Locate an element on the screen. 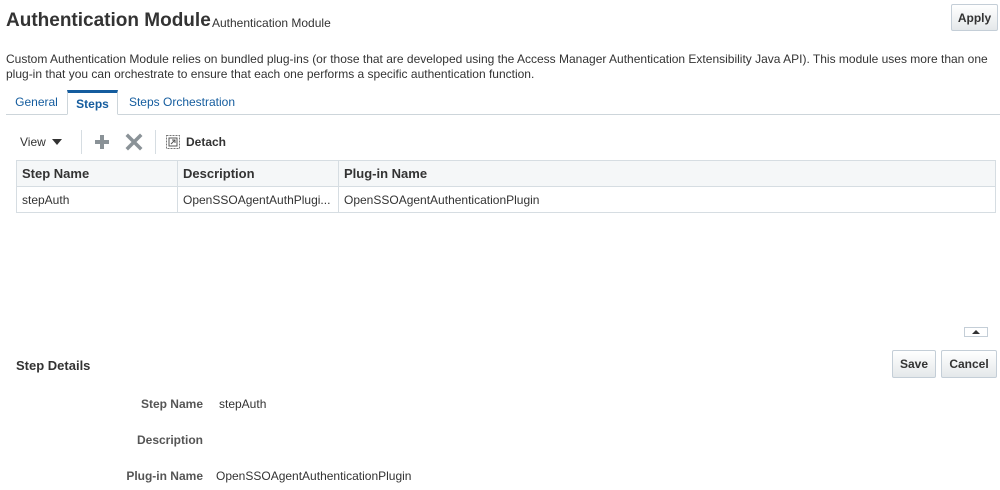 This screenshot has width=1000, height=490. x-icon is located at coordinates (134, 142).